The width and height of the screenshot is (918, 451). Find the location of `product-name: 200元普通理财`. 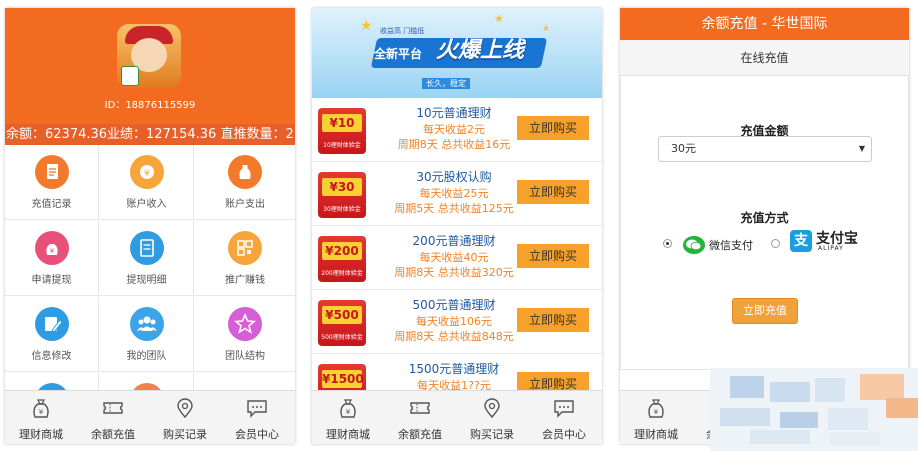

product-name: 200元普通理财 is located at coordinates (454, 241).